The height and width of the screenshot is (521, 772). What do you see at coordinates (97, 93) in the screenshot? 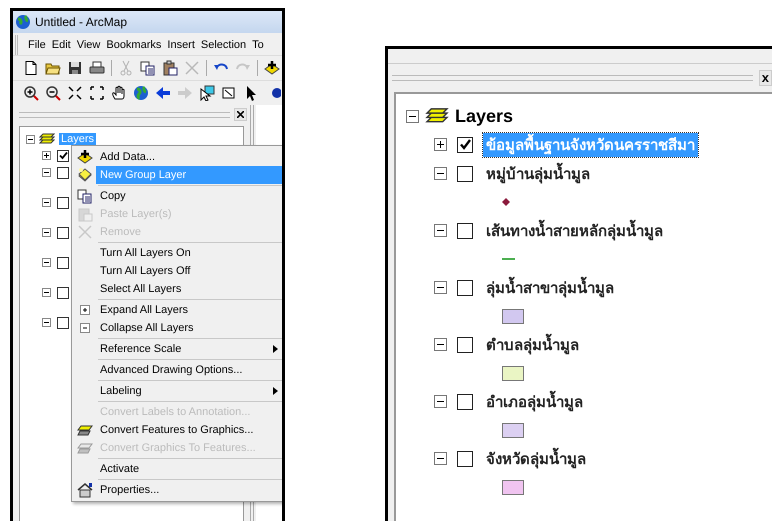
I see `arrows-out-icon` at bounding box center [97, 93].